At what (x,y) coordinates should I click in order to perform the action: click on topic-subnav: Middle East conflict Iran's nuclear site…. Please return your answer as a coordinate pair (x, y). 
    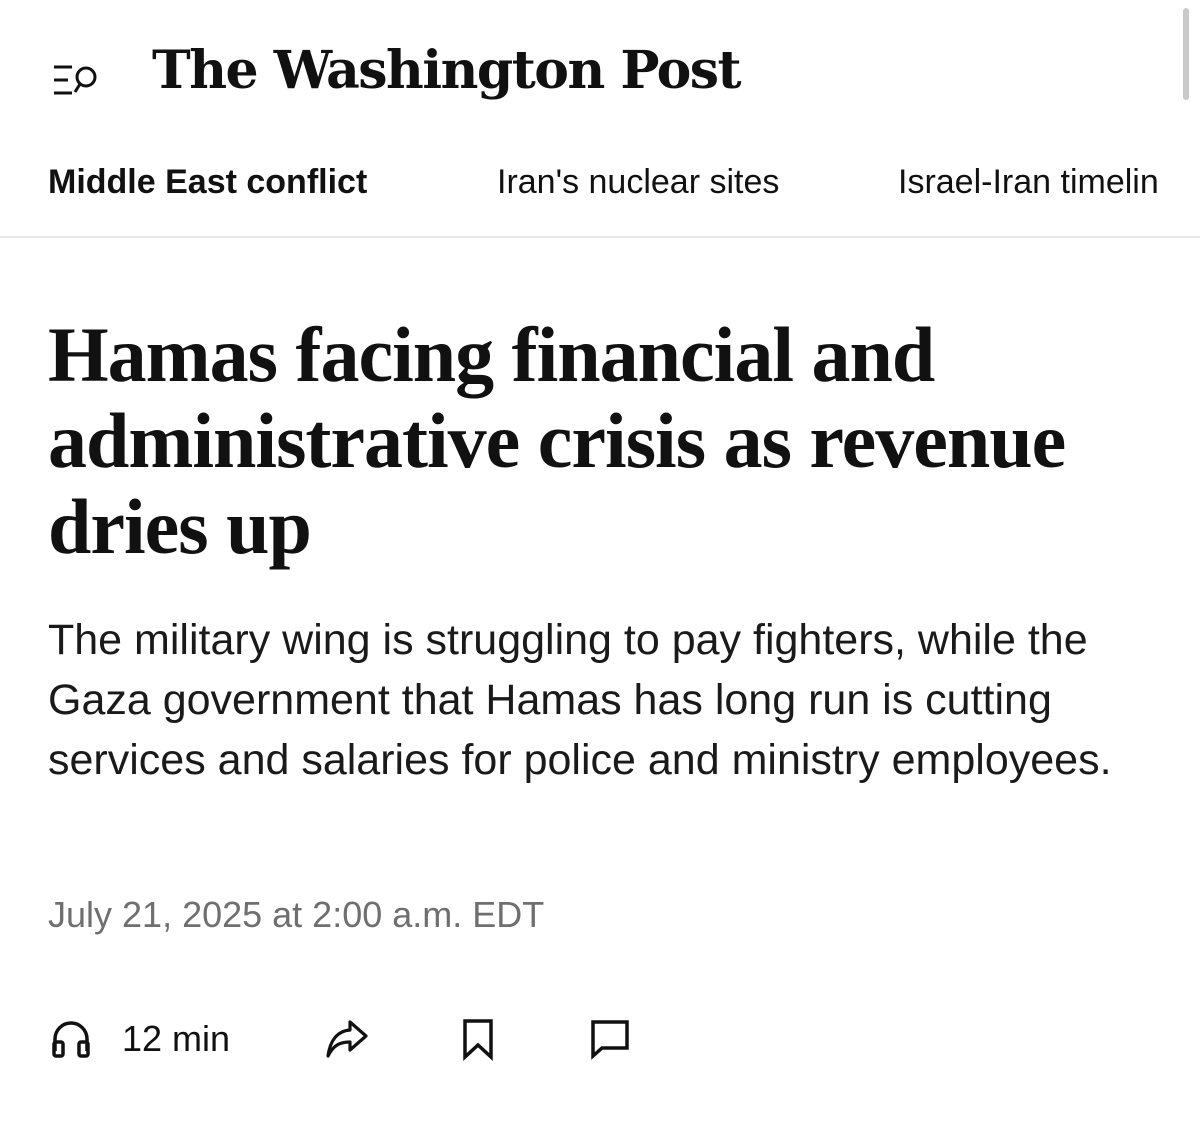
    Looking at the image, I should click on (600, 189).